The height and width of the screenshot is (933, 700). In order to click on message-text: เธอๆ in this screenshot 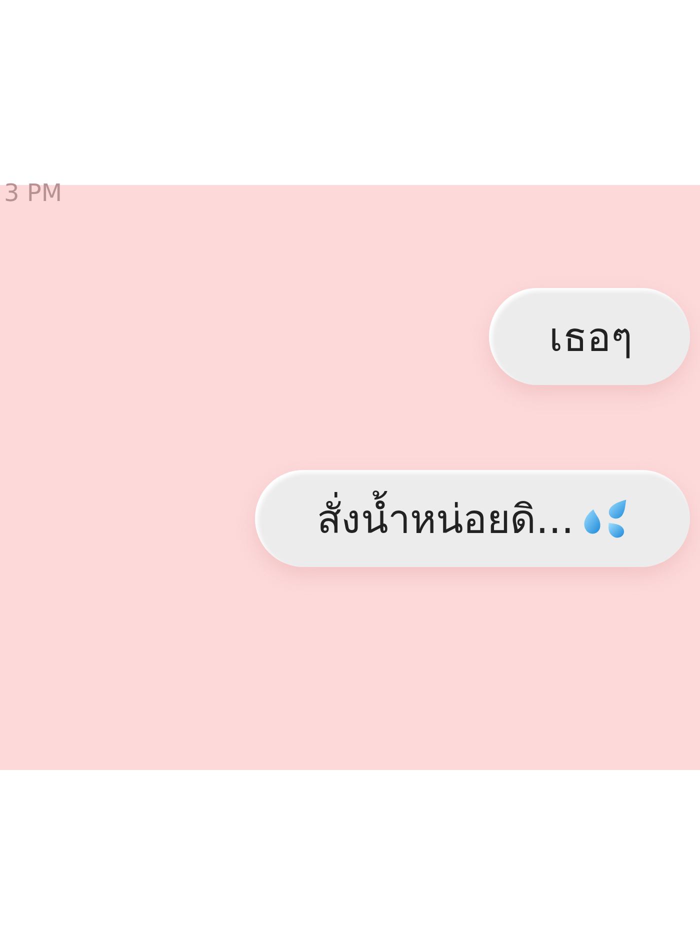, I will do `click(590, 338)`.